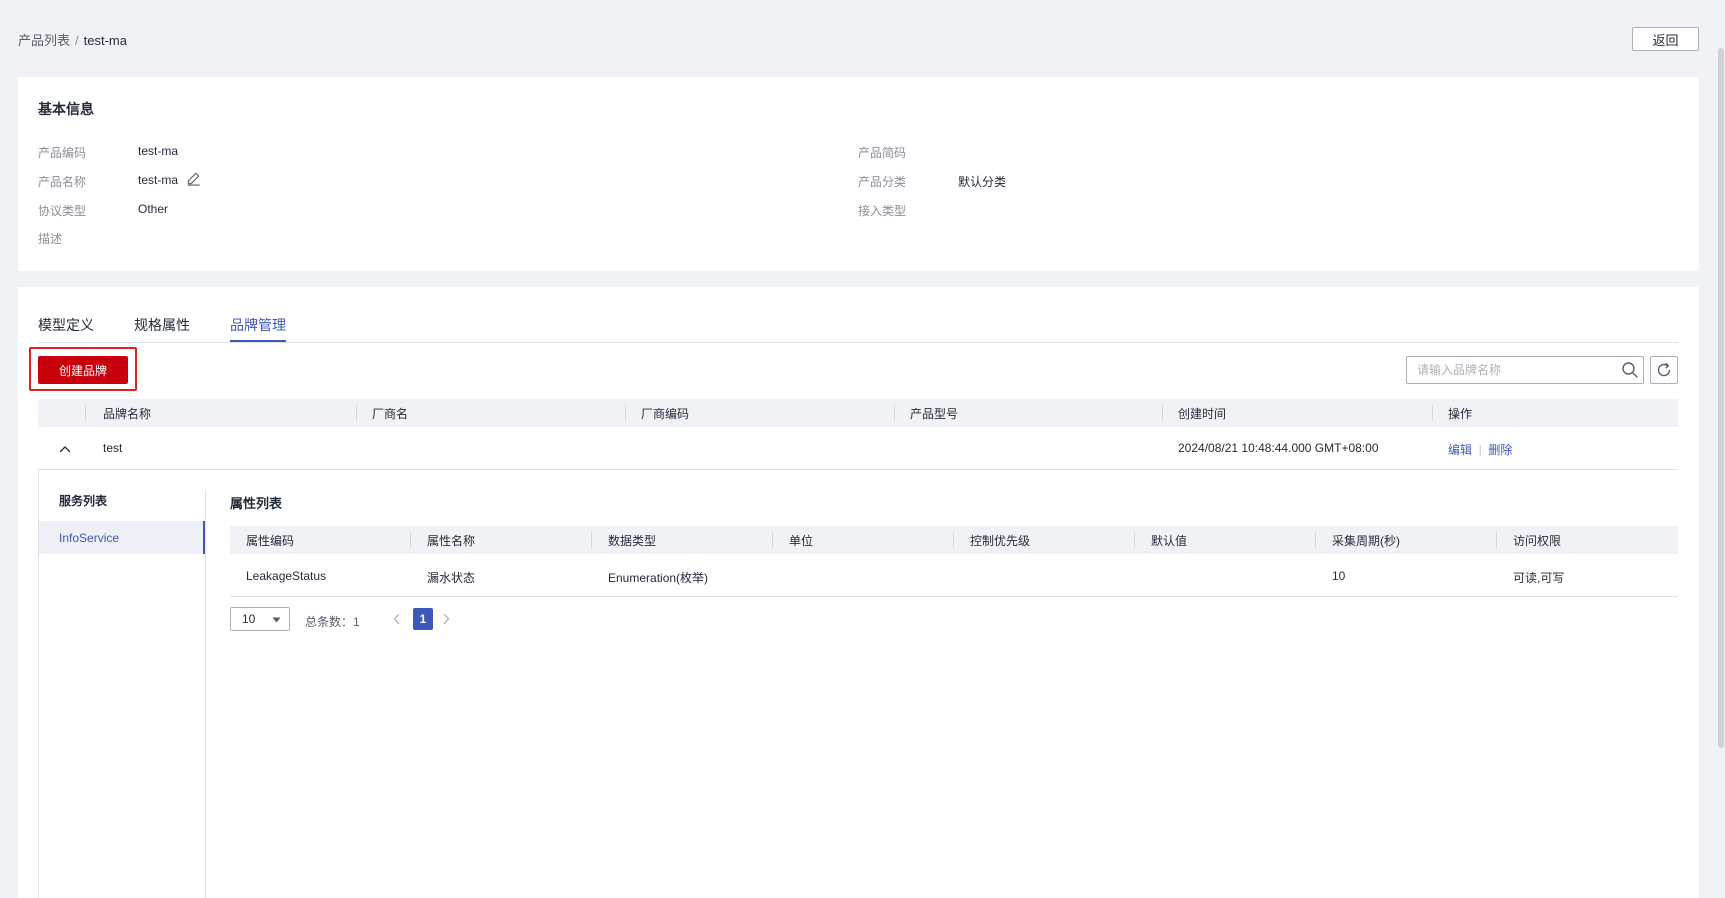 The image size is (1725, 898). I want to click on category-value: 默认分类, so click(982, 182).